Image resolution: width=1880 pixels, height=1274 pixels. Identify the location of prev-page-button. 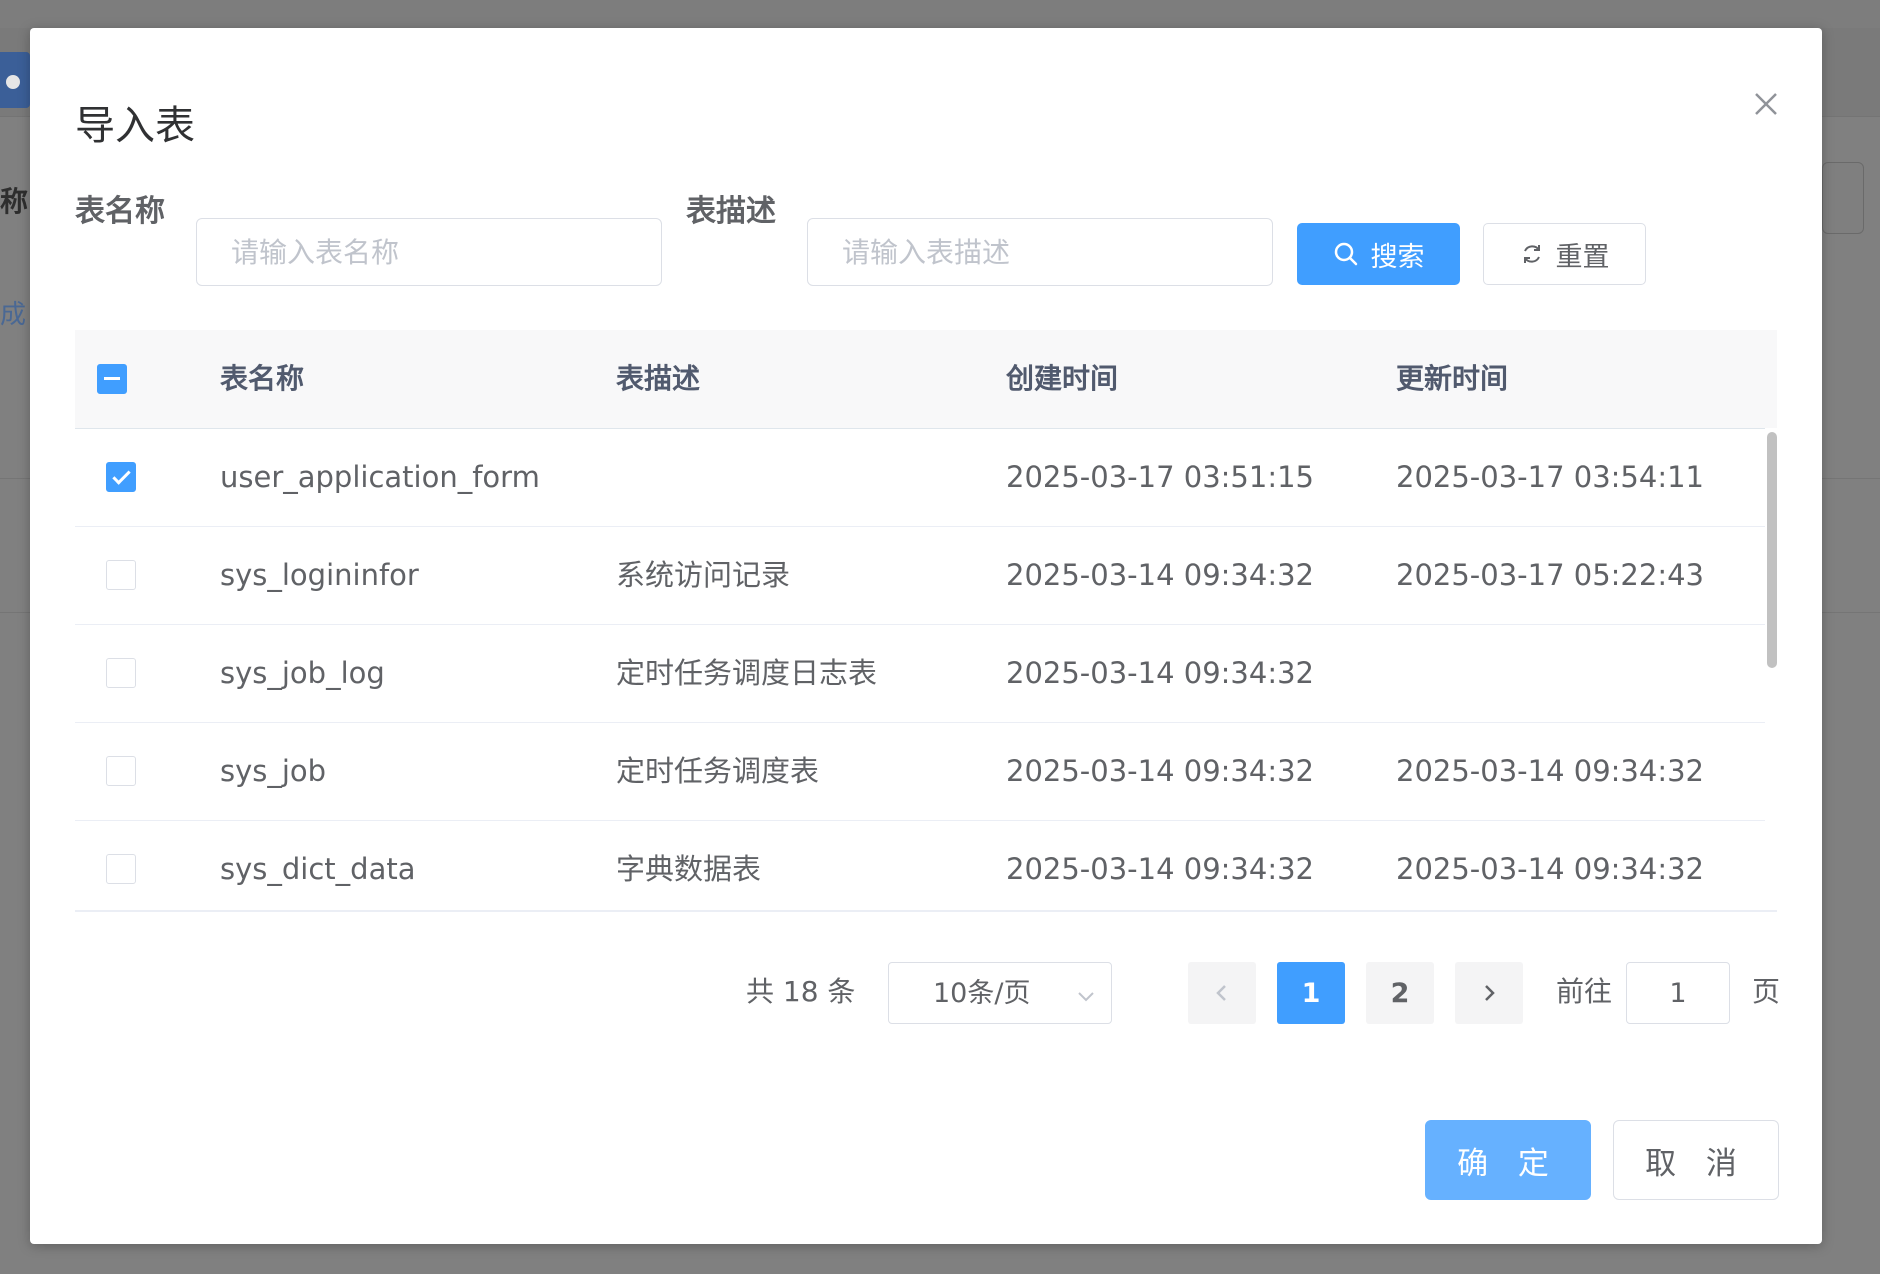
(1222, 993).